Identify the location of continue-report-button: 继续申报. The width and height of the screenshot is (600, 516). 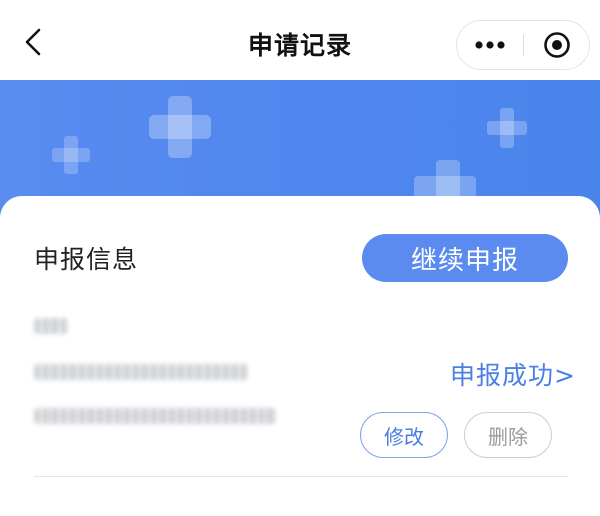
(465, 258).